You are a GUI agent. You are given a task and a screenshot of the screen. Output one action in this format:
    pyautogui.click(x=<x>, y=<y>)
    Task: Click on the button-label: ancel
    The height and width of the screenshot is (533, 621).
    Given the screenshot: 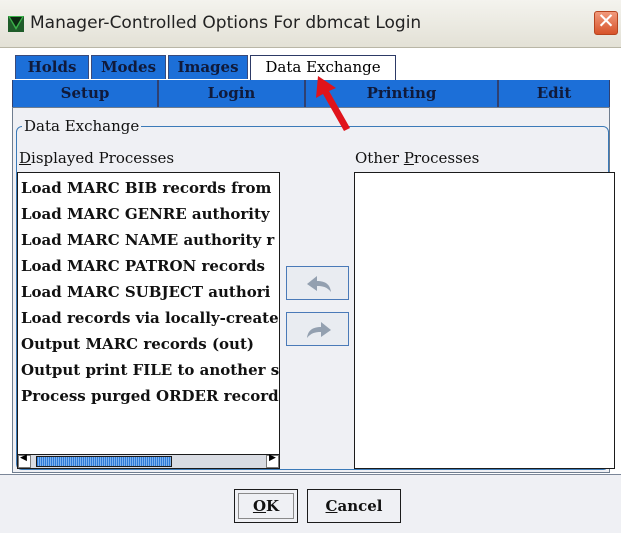 What is the action you would take?
    pyautogui.click(x=360, y=506)
    